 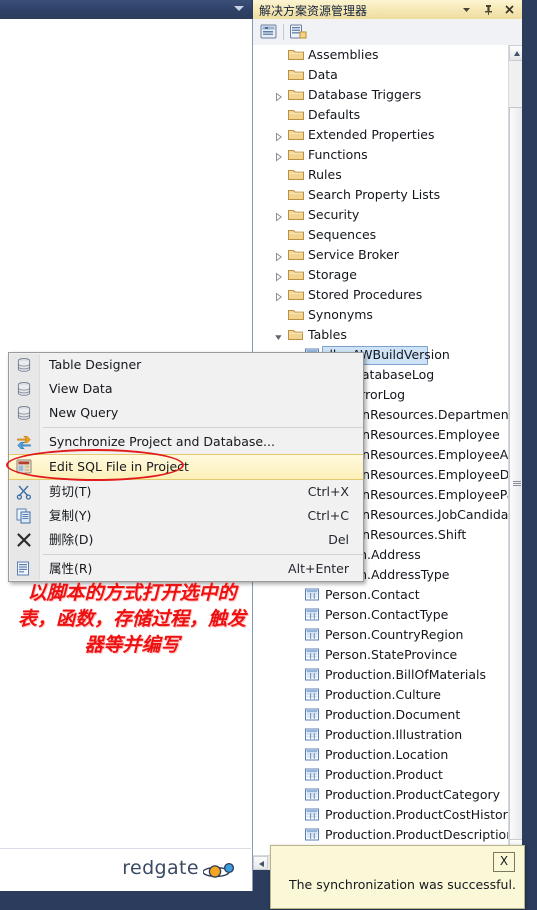 I want to click on tree-item-label: Assemblies, so click(x=343, y=54).